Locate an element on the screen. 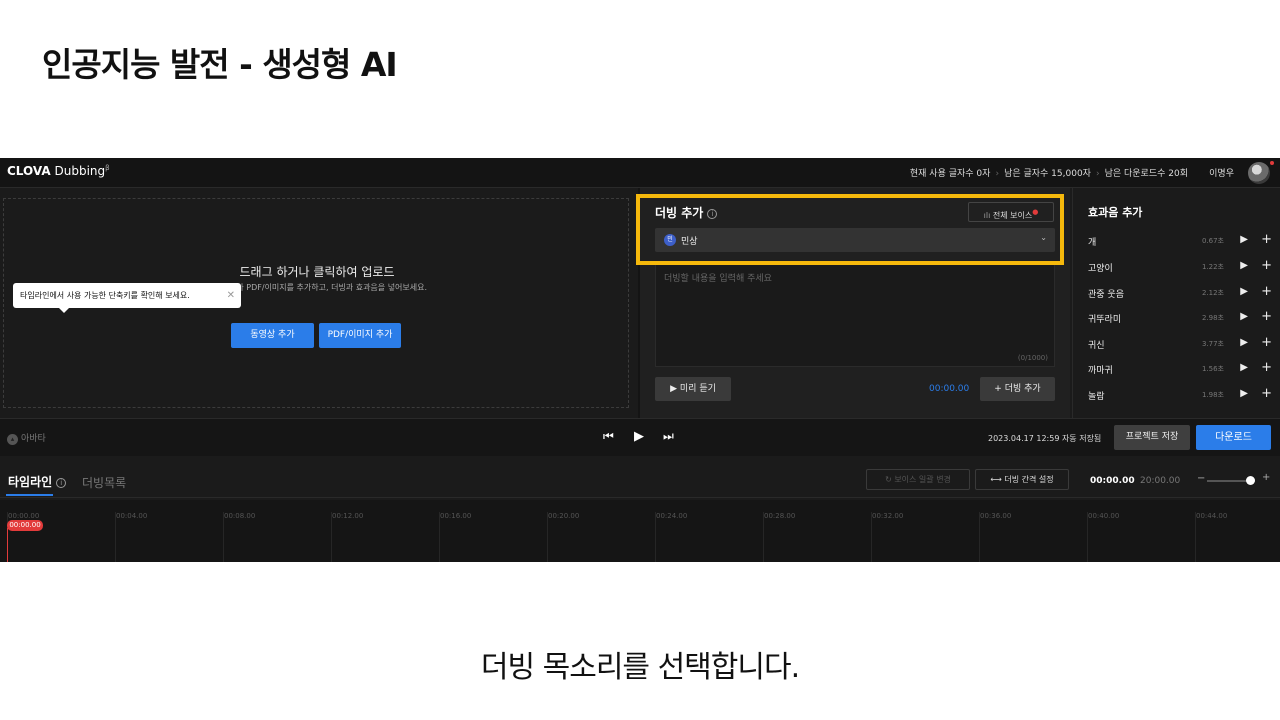  sfx-name: 귀뚜라미 is located at coordinates (1105, 320).